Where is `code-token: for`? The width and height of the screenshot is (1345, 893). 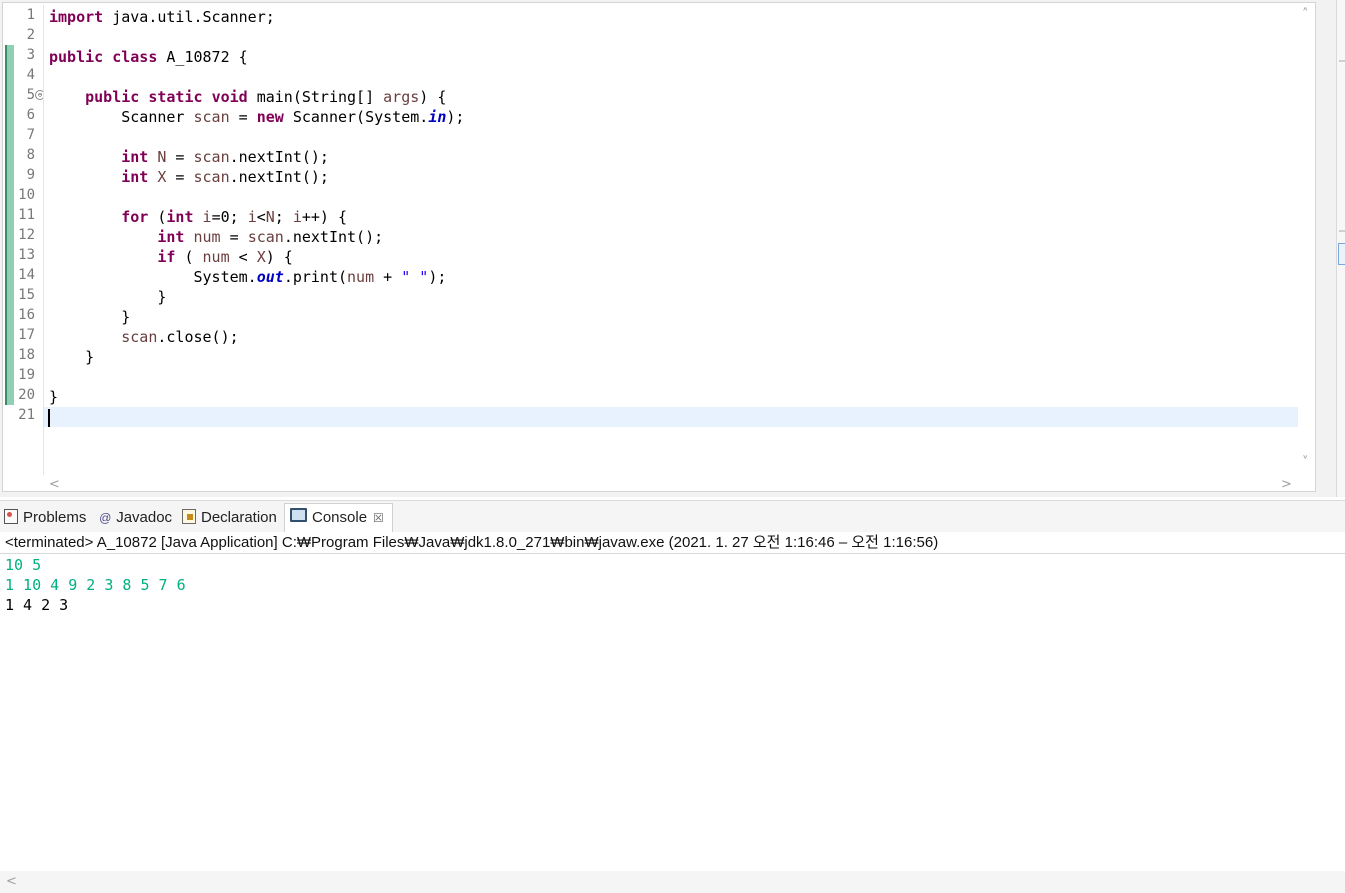
code-token: for is located at coordinates (135, 217).